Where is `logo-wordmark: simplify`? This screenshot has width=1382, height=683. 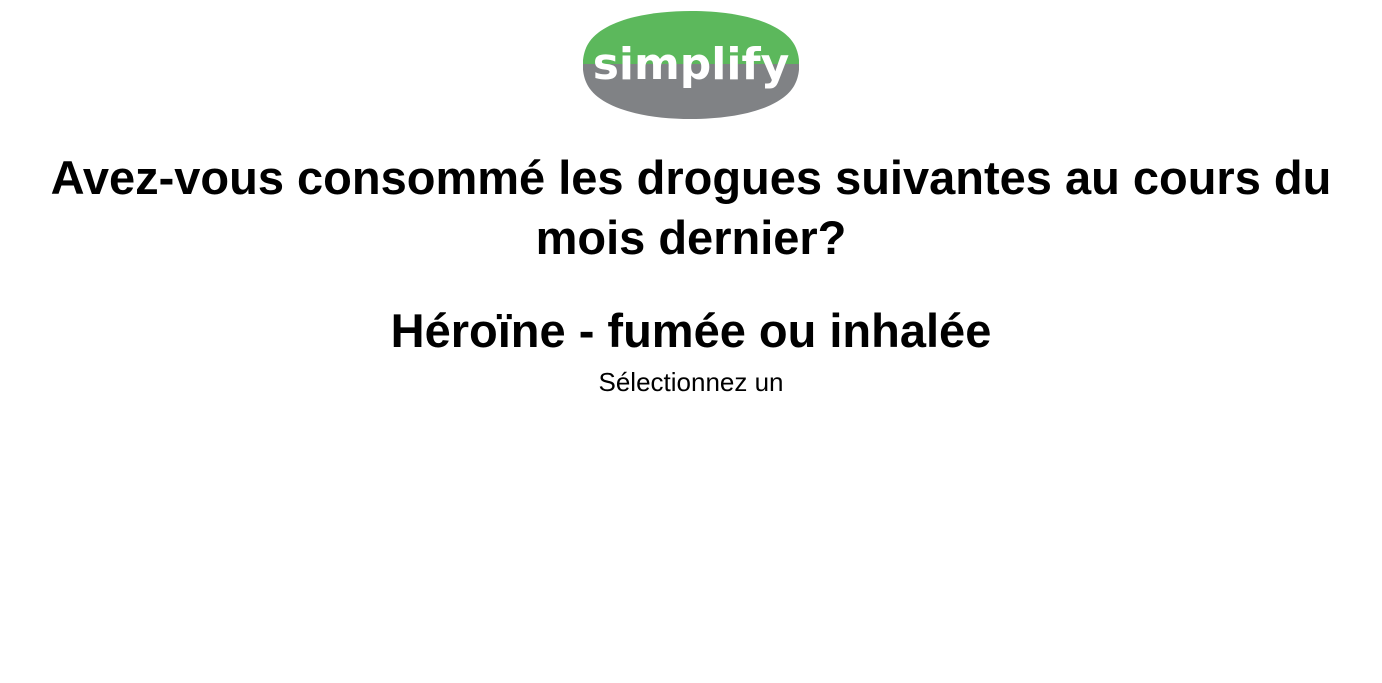 logo-wordmark: simplify is located at coordinates (691, 64).